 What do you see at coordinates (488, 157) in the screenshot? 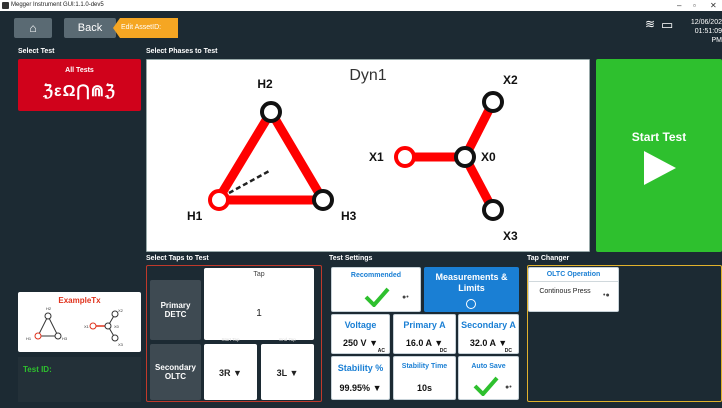
I see `label-x0: X0` at bounding box center [488, 157].